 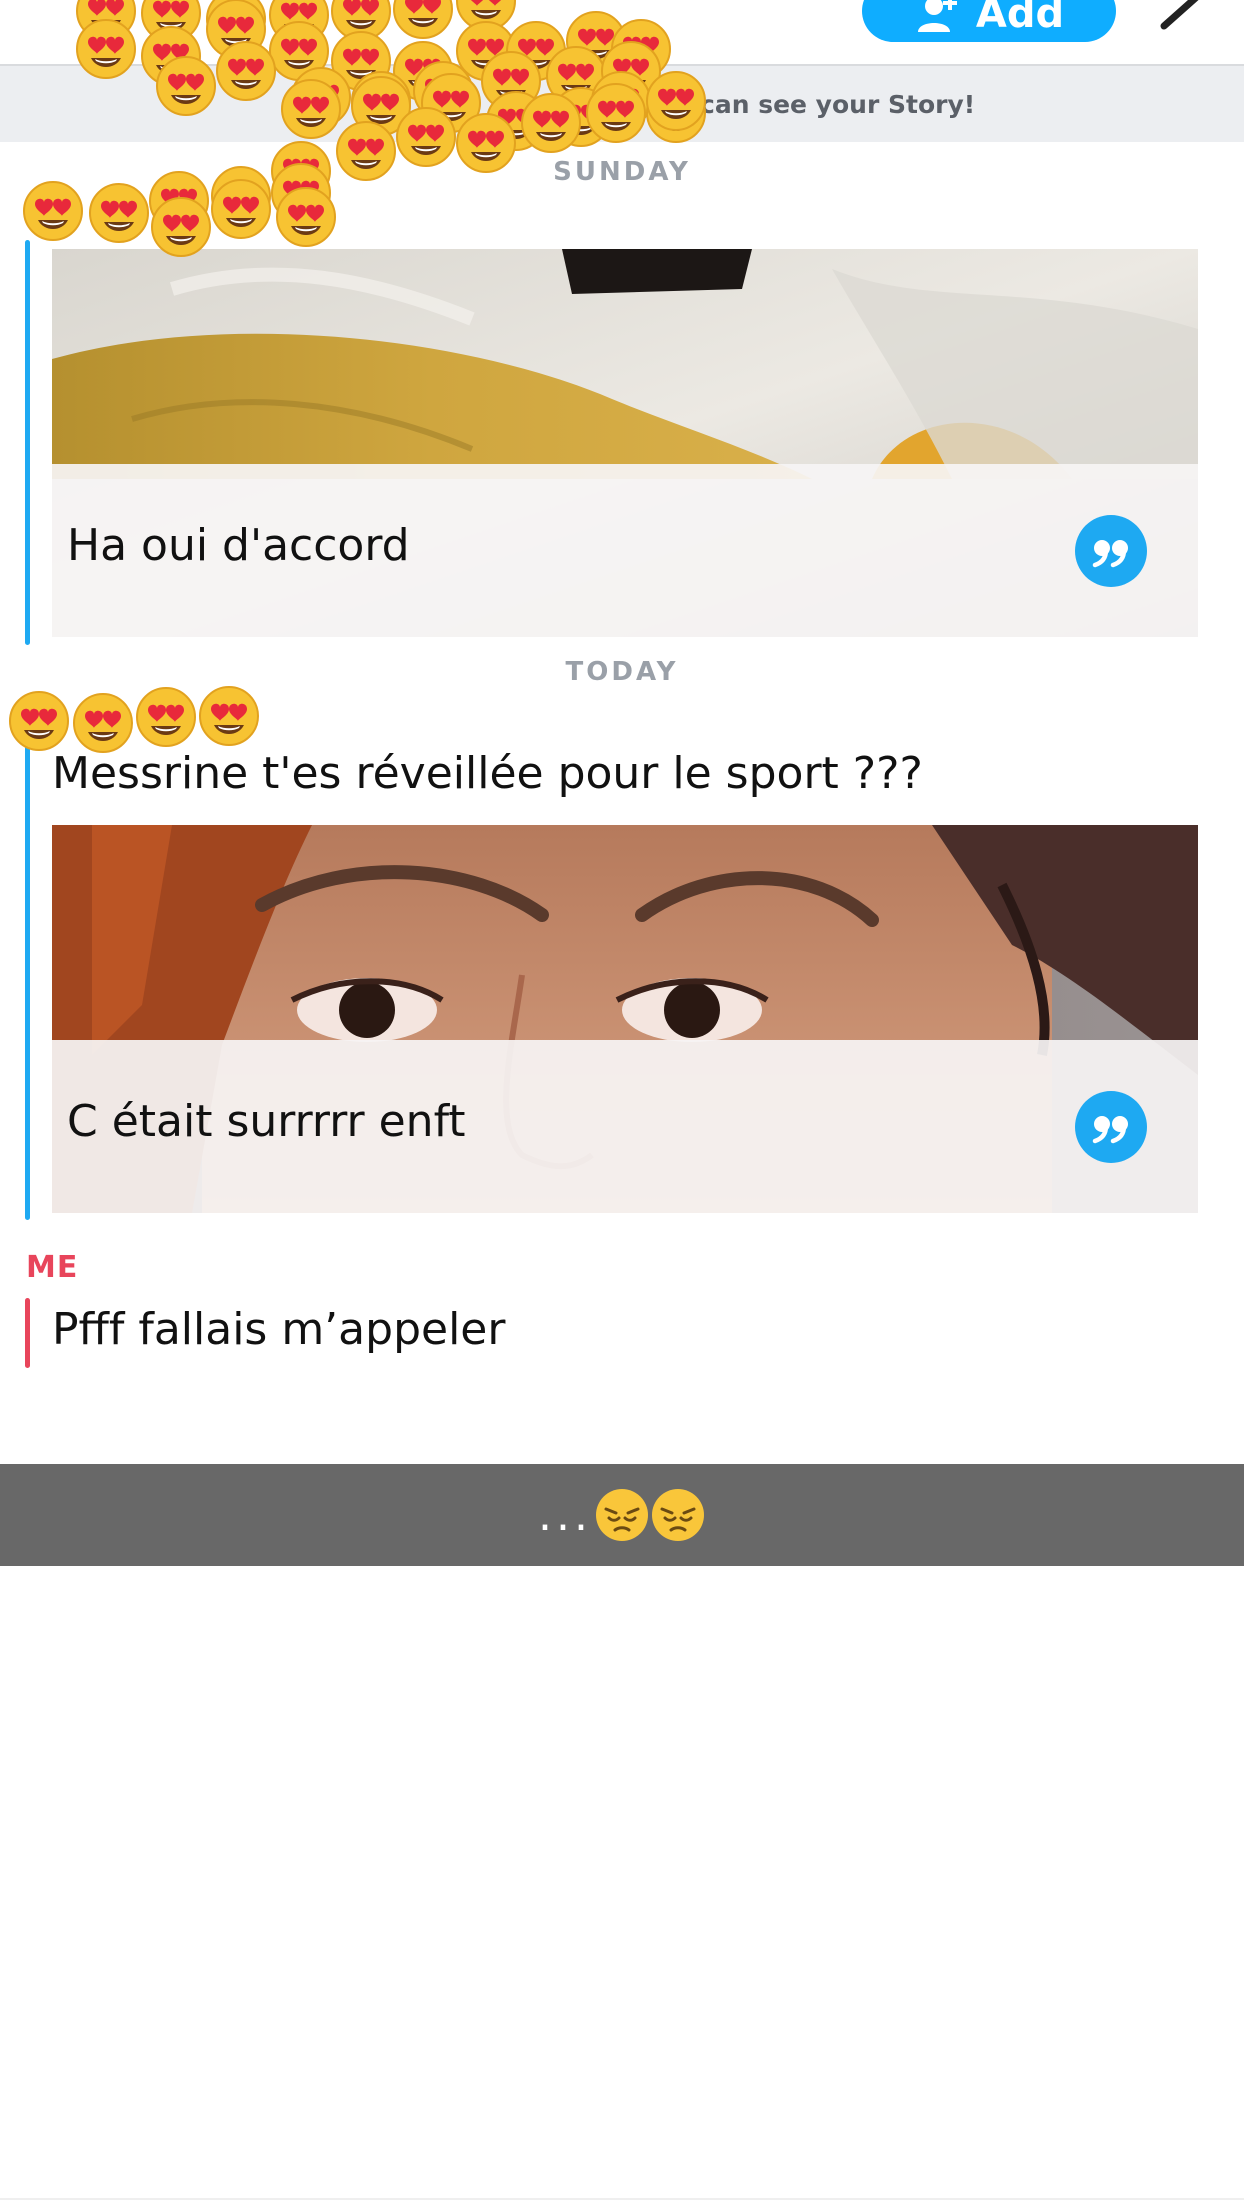 What do you see at coordinates (622, 172) in the screenshot?
I see `day-separator-sunday: SUNDAY` at bounding box center [622, 172].